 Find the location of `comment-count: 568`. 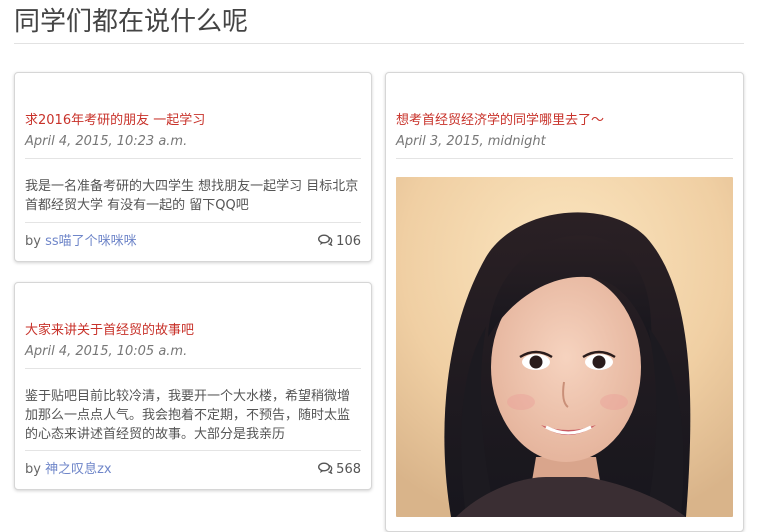

comment-count: 568 is located at coordinates (339, 470).